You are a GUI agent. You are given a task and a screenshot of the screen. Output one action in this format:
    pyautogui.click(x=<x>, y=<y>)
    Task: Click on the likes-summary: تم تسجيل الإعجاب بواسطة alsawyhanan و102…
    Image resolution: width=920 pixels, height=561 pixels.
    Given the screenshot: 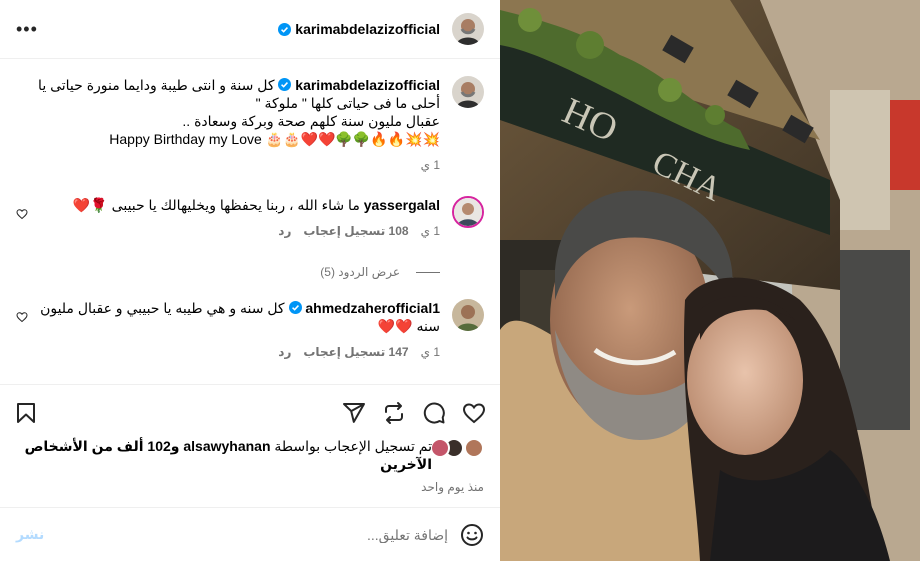 What is the action you would take?
    pyautogui.click(x=250, y=455)
    